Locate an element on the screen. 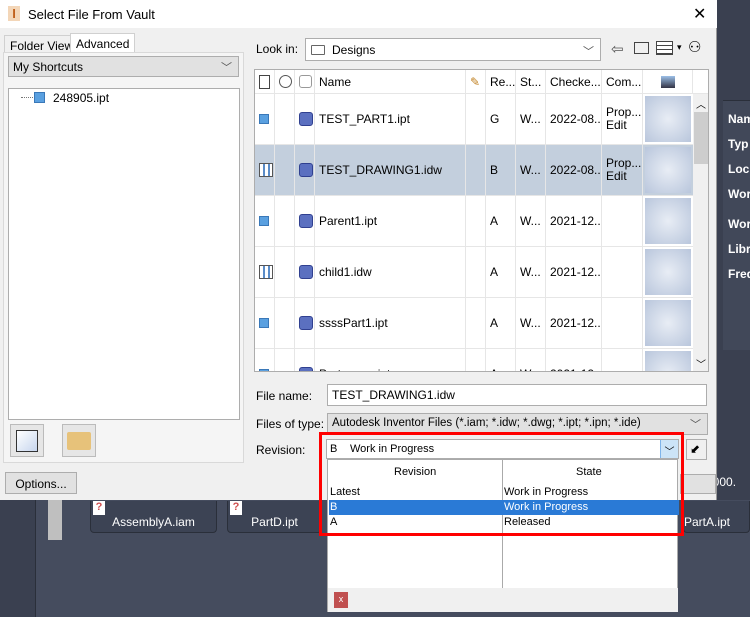  revision-details-button: ⬋ is located at coordinates (696, 449).